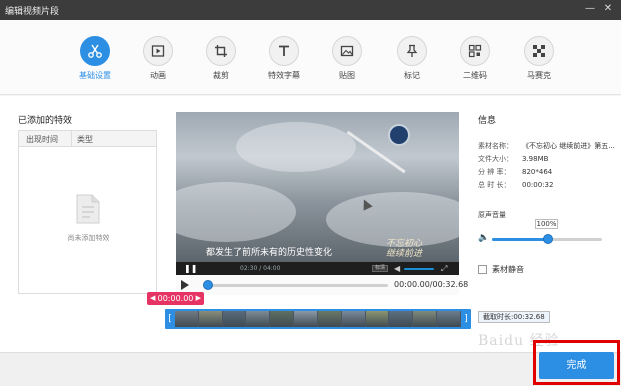 This screenshot has width=621, height=386. I want to click on mute-checkbox: 素材静音, so click(501, 269).